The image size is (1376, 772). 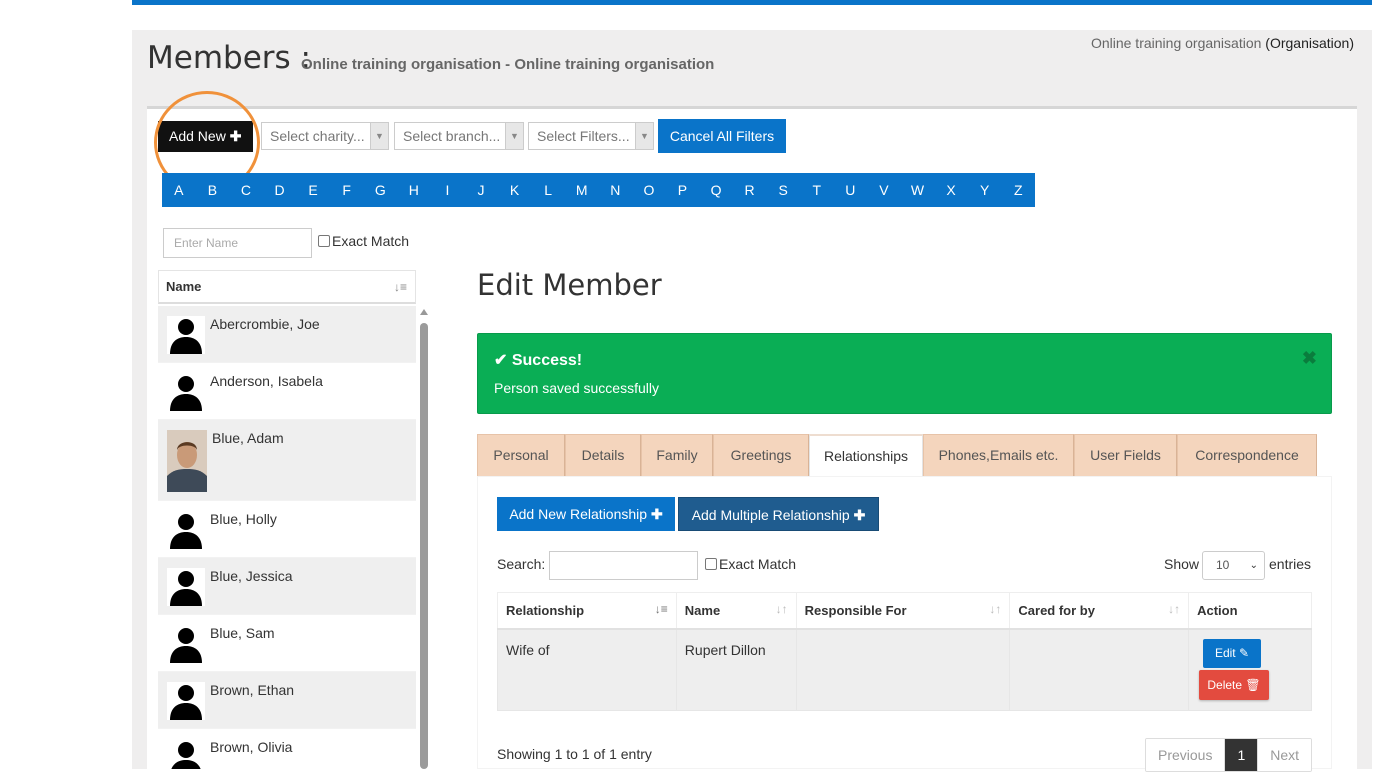 I want to click on column-relationship: Relationship ↓≡, so click(x=587, y=611).